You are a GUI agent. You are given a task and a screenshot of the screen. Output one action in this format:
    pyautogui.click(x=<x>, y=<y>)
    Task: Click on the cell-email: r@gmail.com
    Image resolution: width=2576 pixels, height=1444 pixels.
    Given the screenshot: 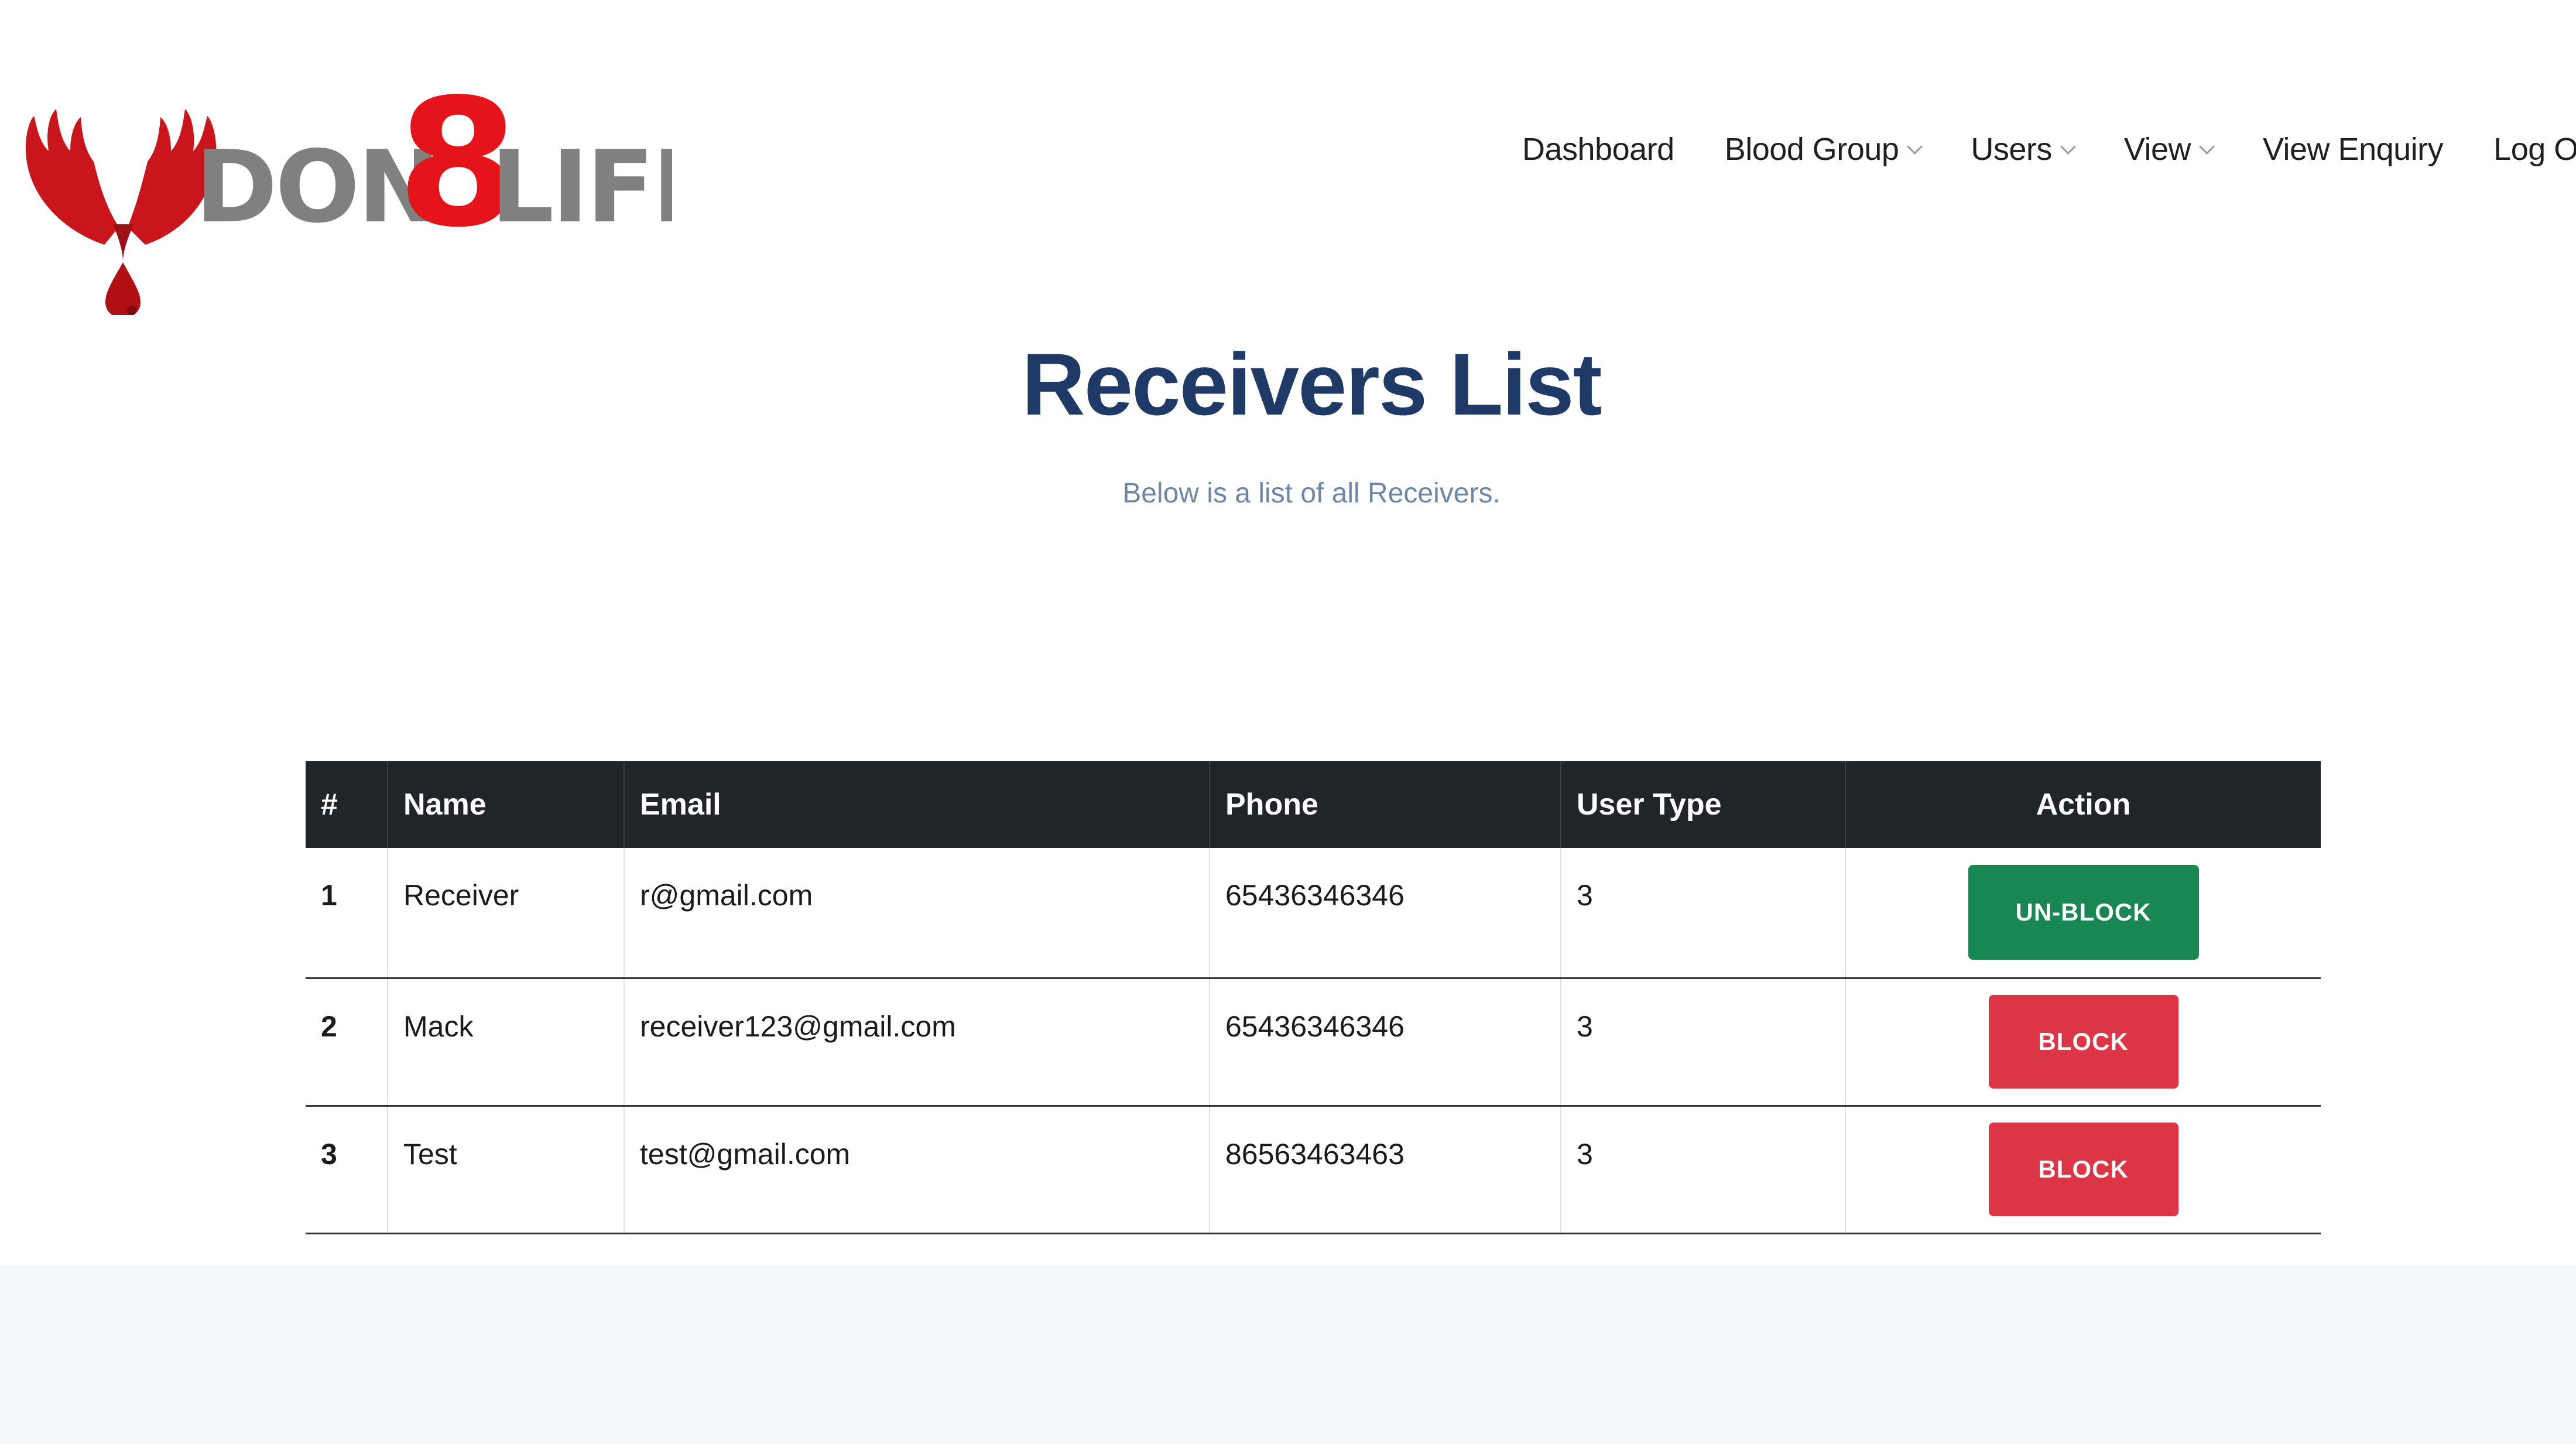 What is the action you would take?
    pyautogui.click(x=917, y=913)
    